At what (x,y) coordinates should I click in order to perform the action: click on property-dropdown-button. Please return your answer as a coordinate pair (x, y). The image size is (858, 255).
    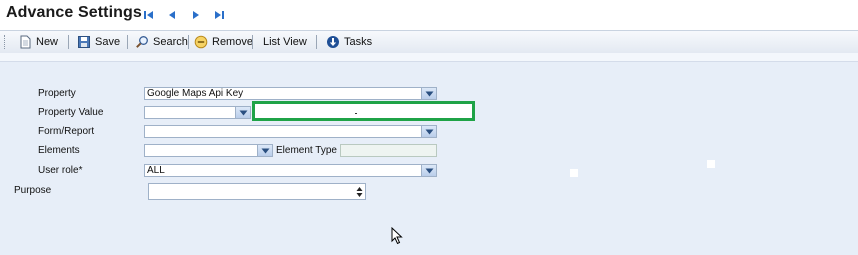
    Looking at the image, I should click on (428, 93).